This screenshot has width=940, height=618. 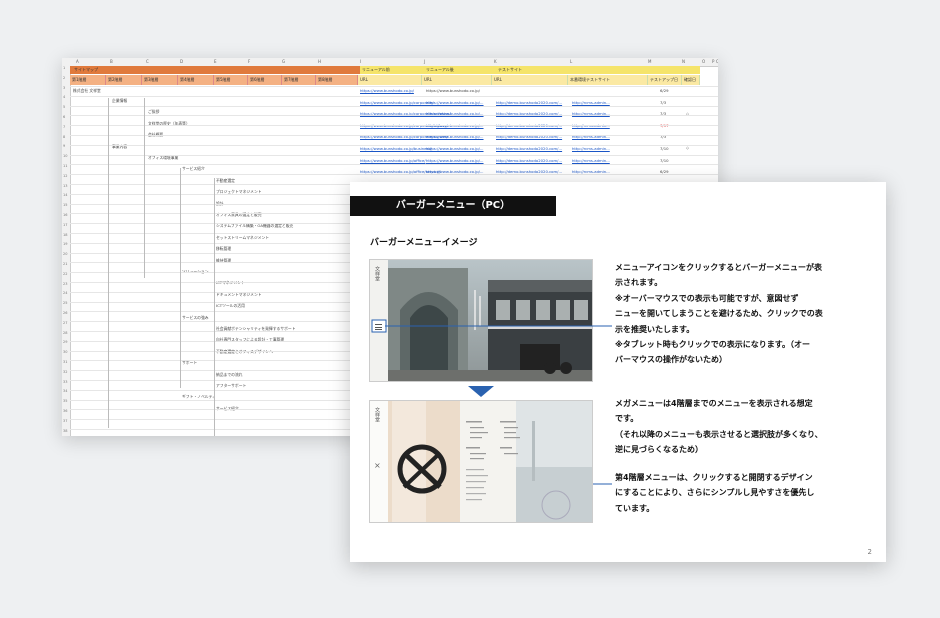 I want to click on row-number: 22, so click(x=65, y=273).